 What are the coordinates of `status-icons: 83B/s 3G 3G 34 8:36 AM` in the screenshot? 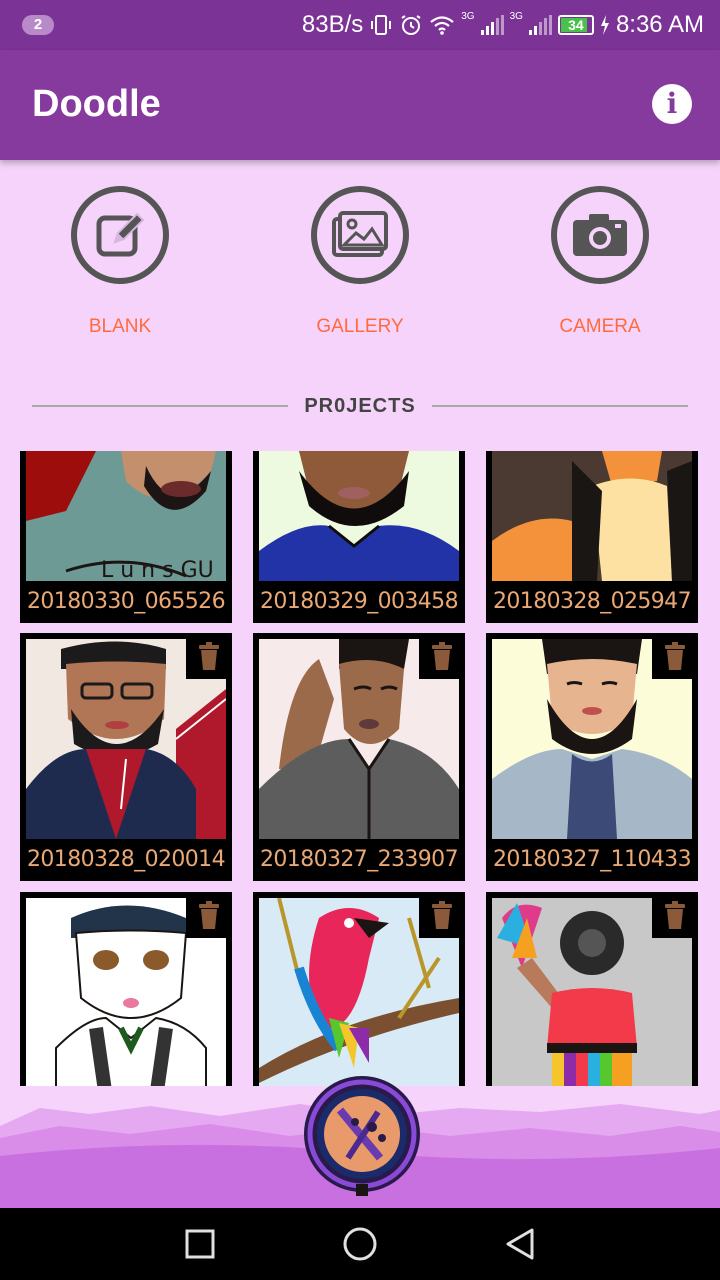 It's located at (503, 25).